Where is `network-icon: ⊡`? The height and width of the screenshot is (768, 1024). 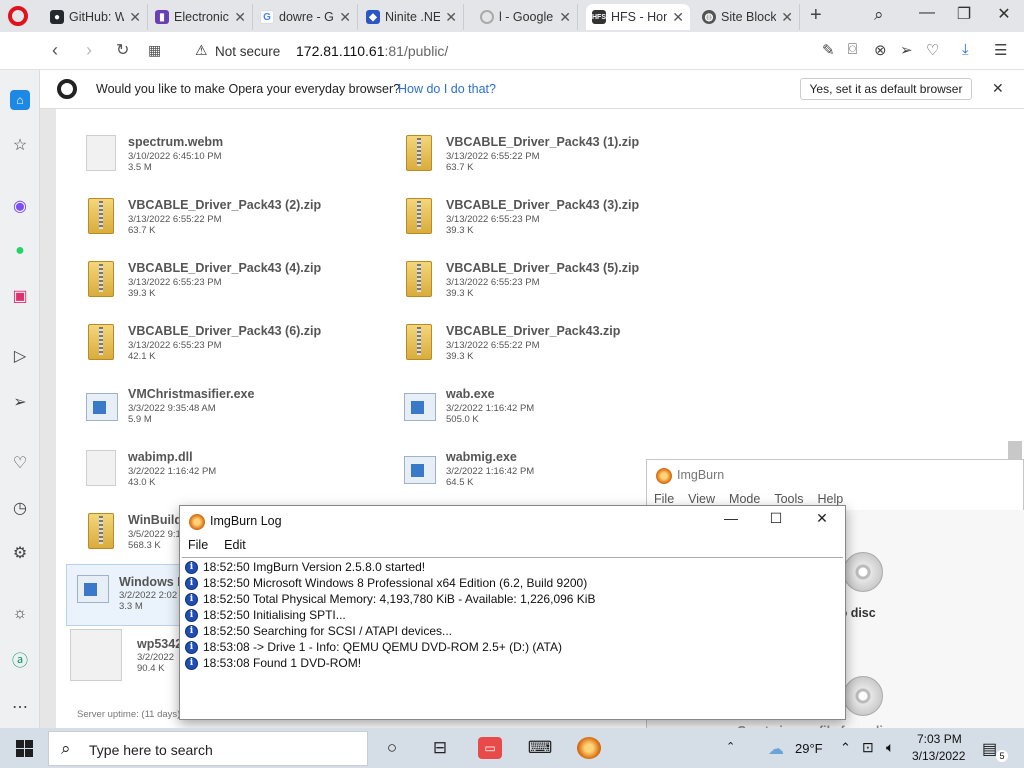
network-icon: ⊡ is located at coordinates (868, 747).